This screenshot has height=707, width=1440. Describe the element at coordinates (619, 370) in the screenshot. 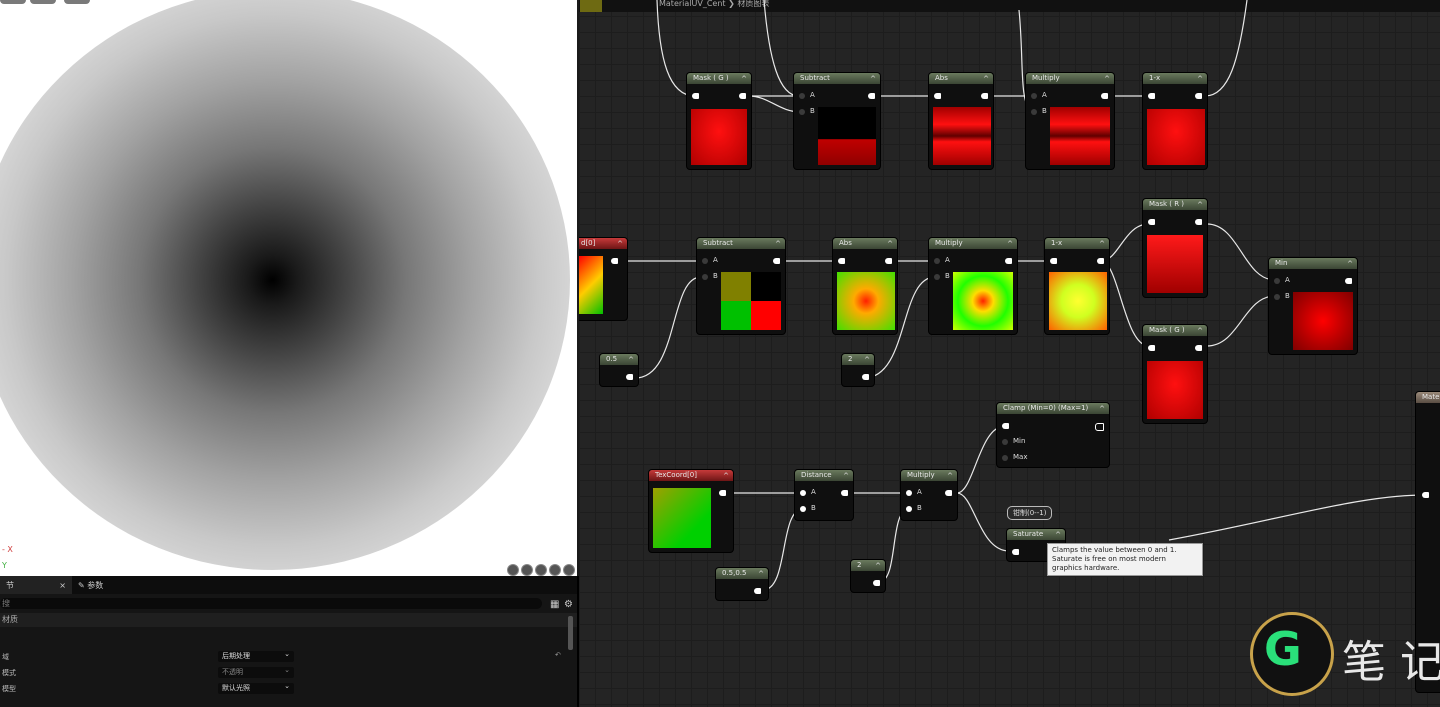

I see `node-constant-05: 0.5` at that location.